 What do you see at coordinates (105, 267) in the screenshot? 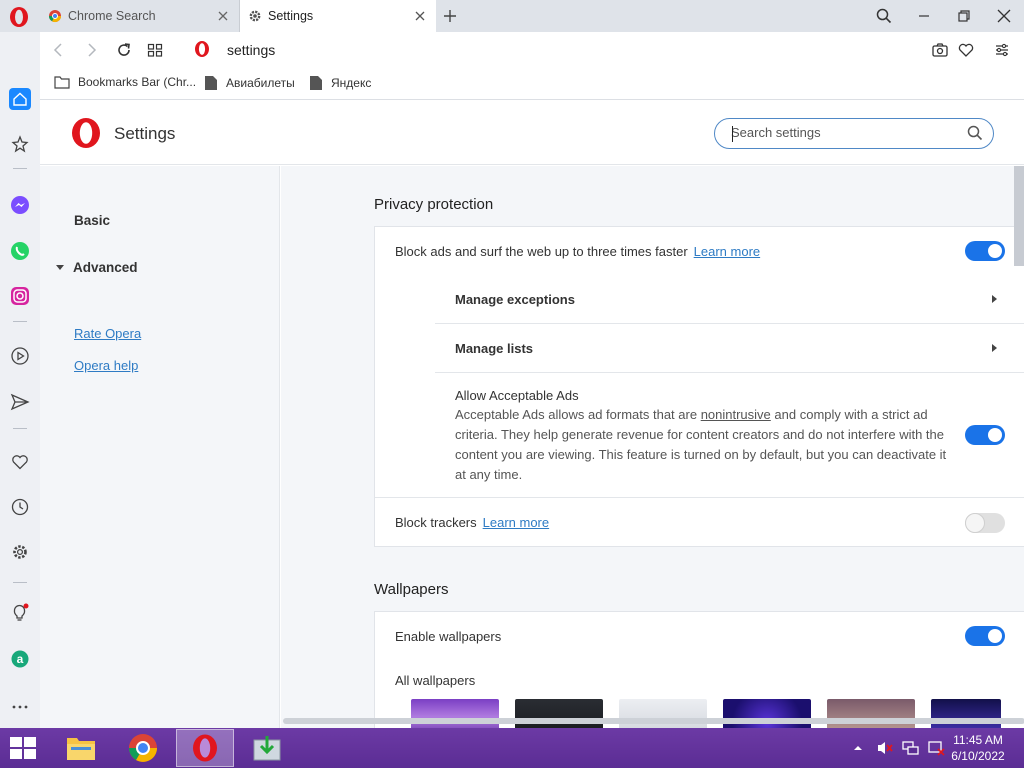
I see `nav-advanced-label: Advanced` at bounding box center [105, 267].